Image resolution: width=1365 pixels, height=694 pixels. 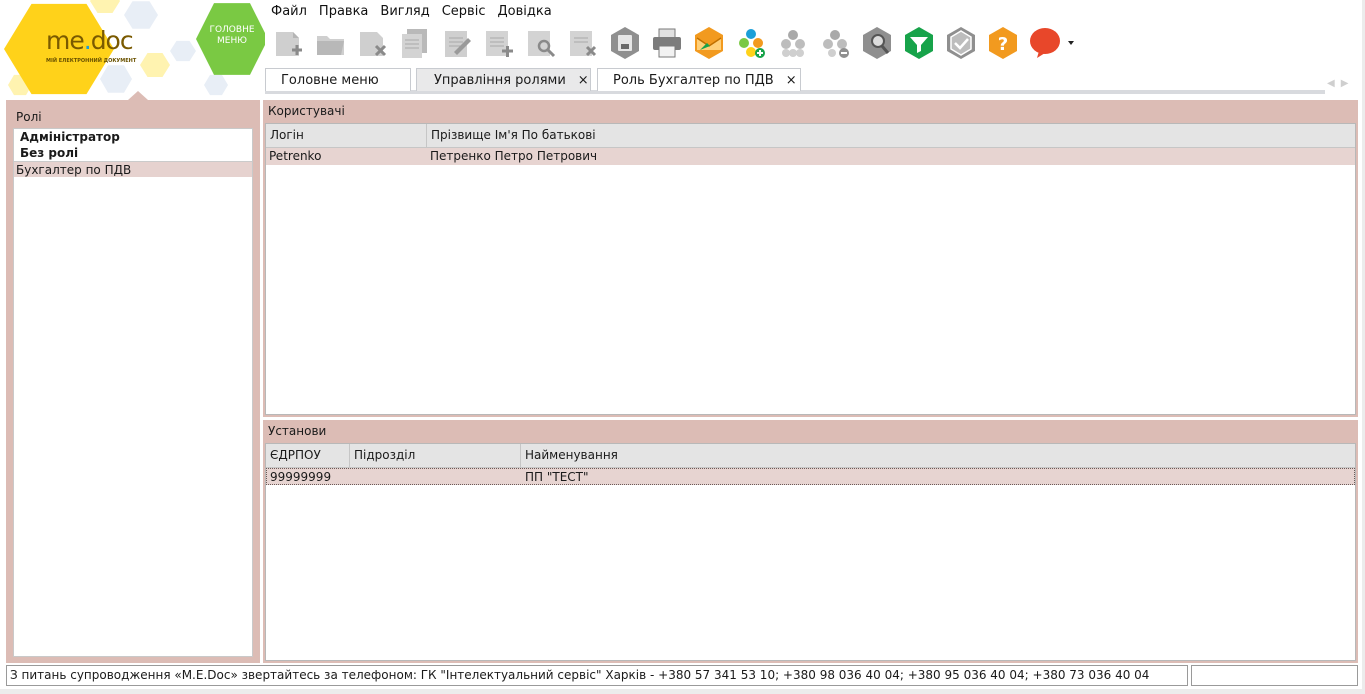 What do you see at coordinates (133, 137) in the screenshot?
I see `role-item-administrator: Адміністратор` at bounding box center [133, 137].